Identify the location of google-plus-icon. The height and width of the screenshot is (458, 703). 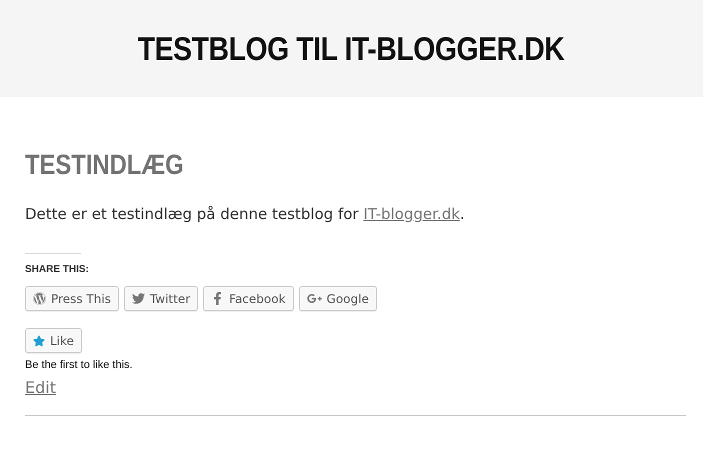
(314, 298).